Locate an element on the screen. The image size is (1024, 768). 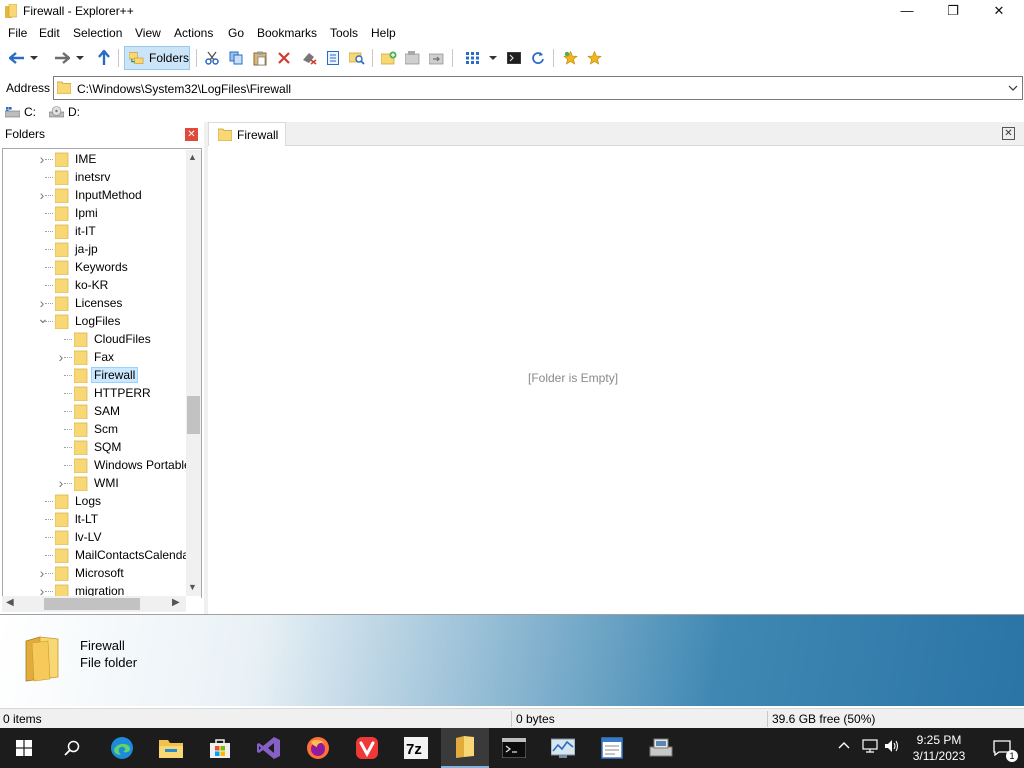
taskbar-visual-studio is located at coordinates (269, 748).